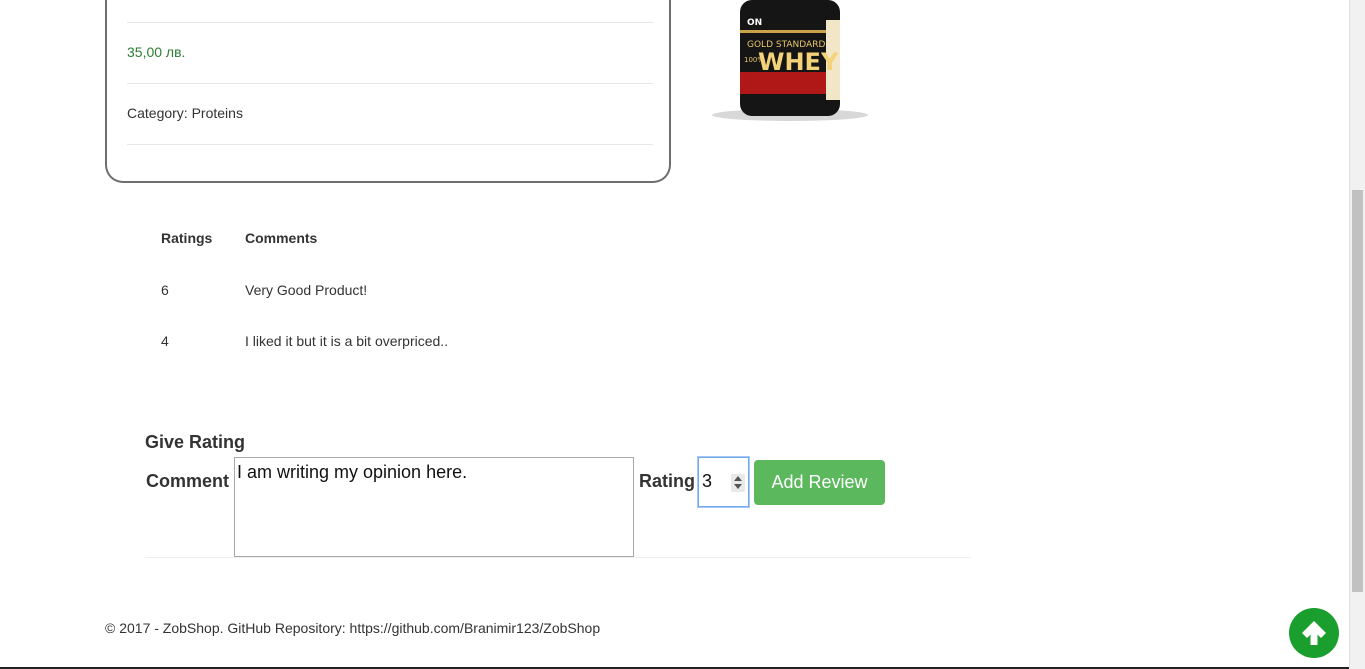  Describe the element at coordinates (667, 481) in the screenshot. I see `rating-label: Rating` at that location.